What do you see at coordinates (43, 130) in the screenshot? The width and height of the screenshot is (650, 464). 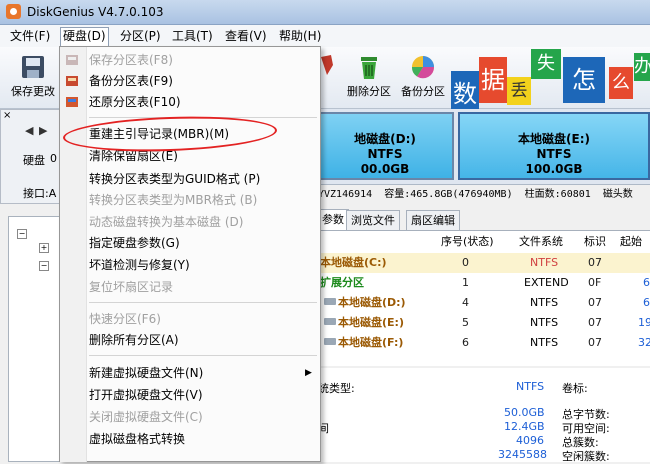 I see `next-disk-button: ▶` at bounding box center [43, 130].